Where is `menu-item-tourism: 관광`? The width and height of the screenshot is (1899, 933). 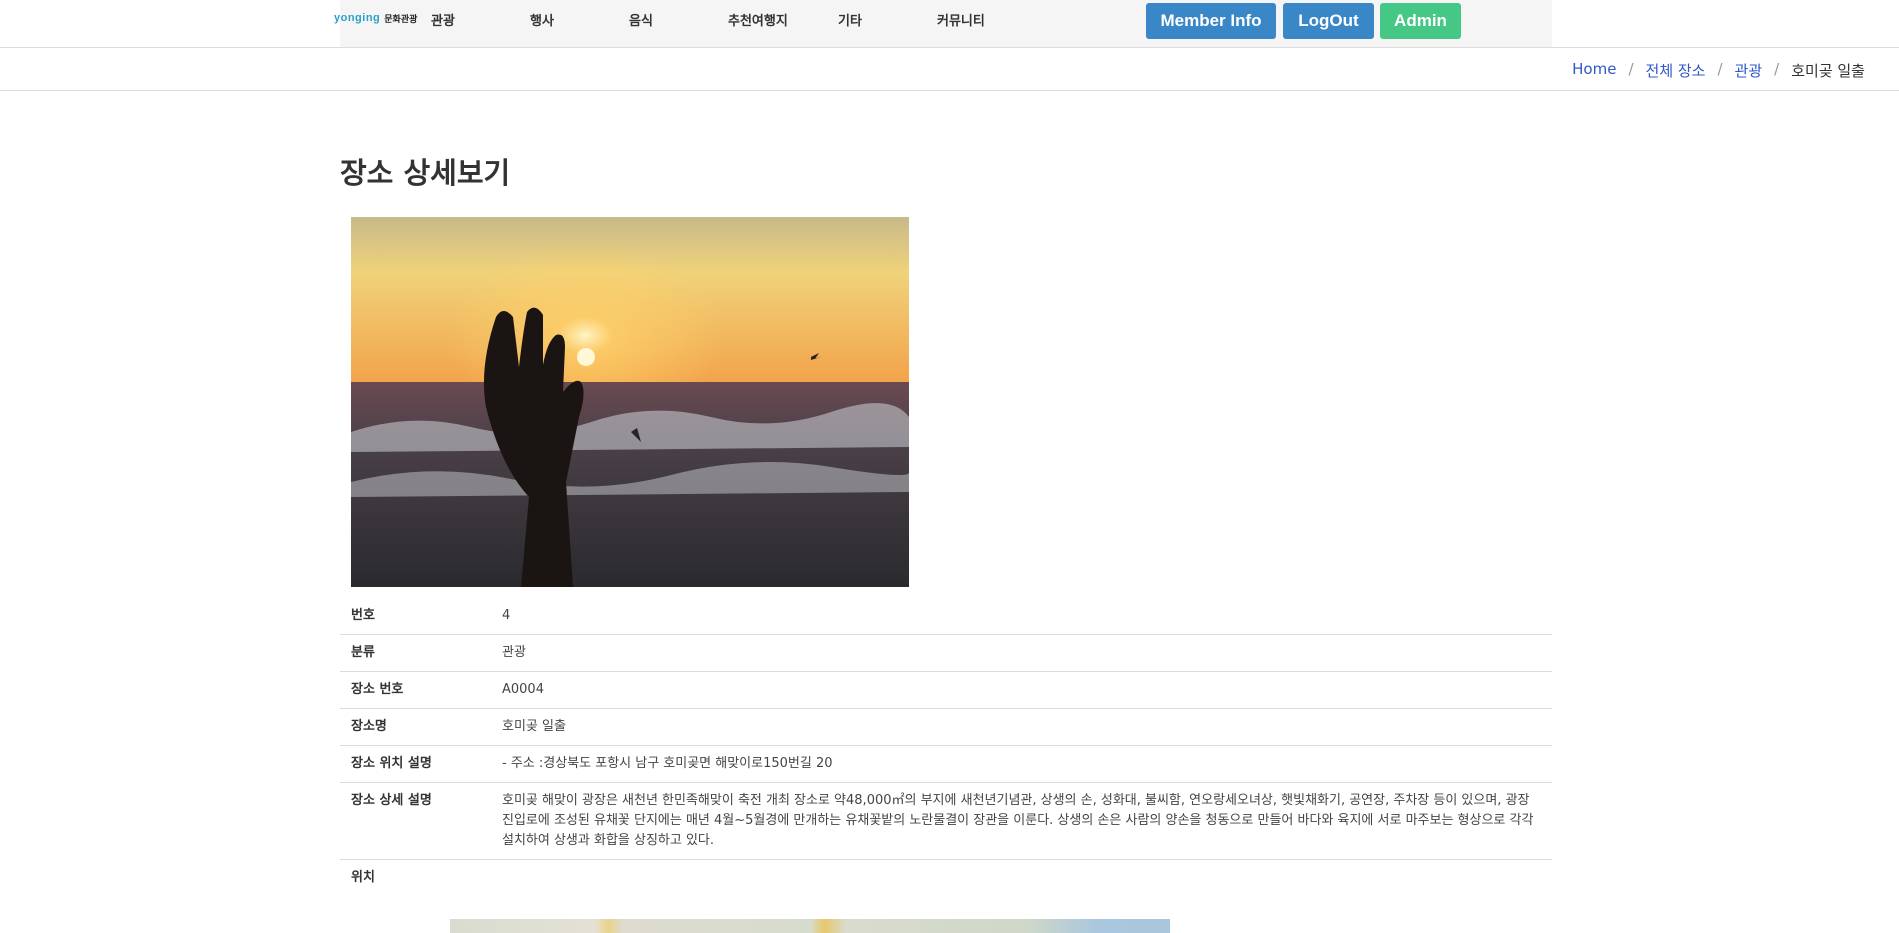
menu-item-tourism: 관광 is located at coordinates (443, 19).